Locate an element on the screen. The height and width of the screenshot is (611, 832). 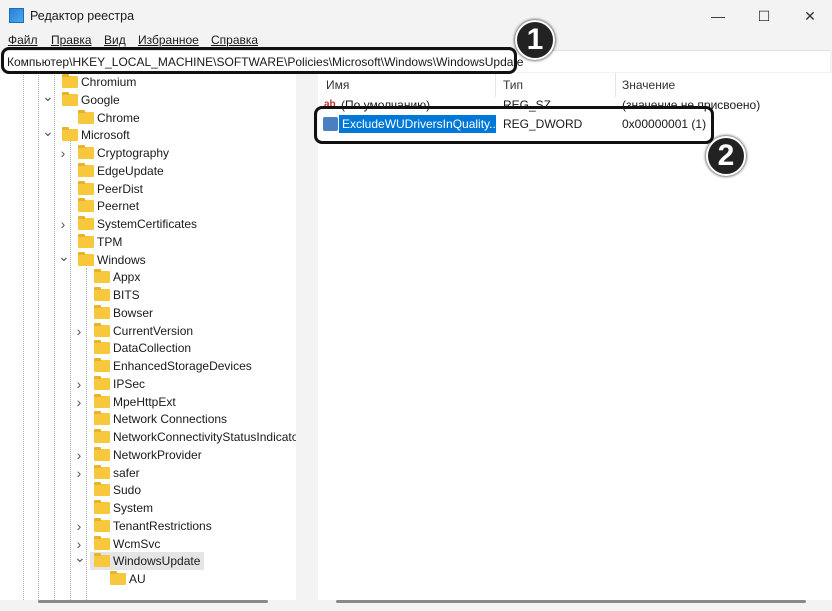
tree-item-datacollection: DataCollection is located at coordinates (140, 348).